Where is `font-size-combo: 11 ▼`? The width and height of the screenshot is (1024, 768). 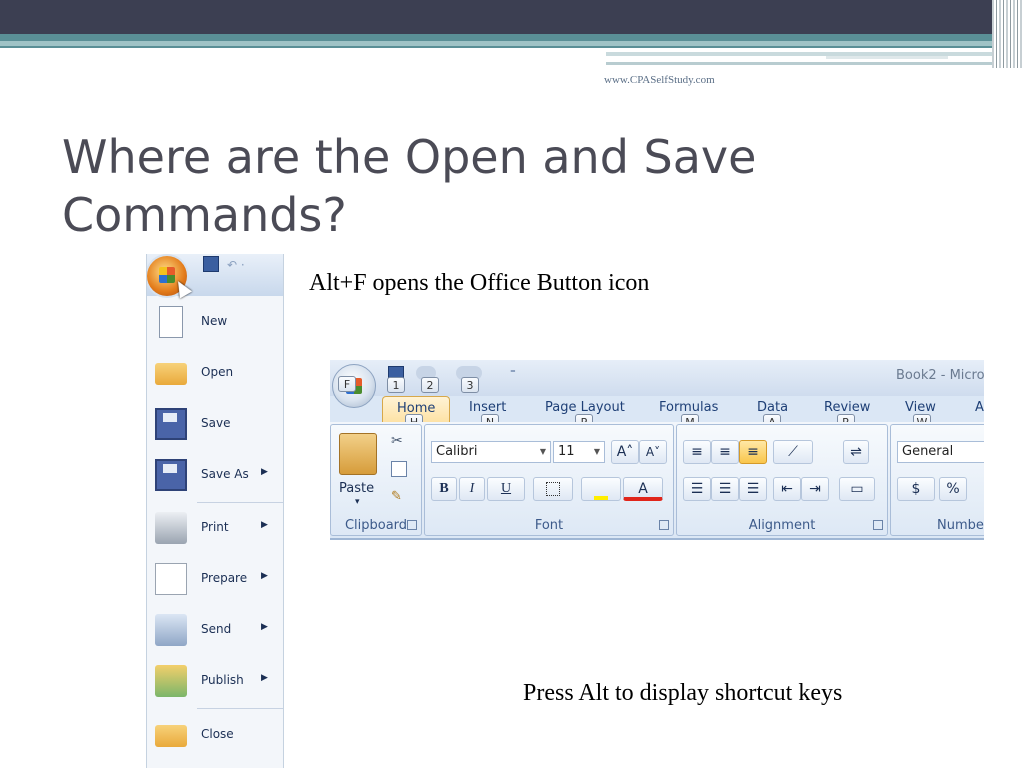
font-size-combo: 11 ▼ is located at coordinates (579, 452).